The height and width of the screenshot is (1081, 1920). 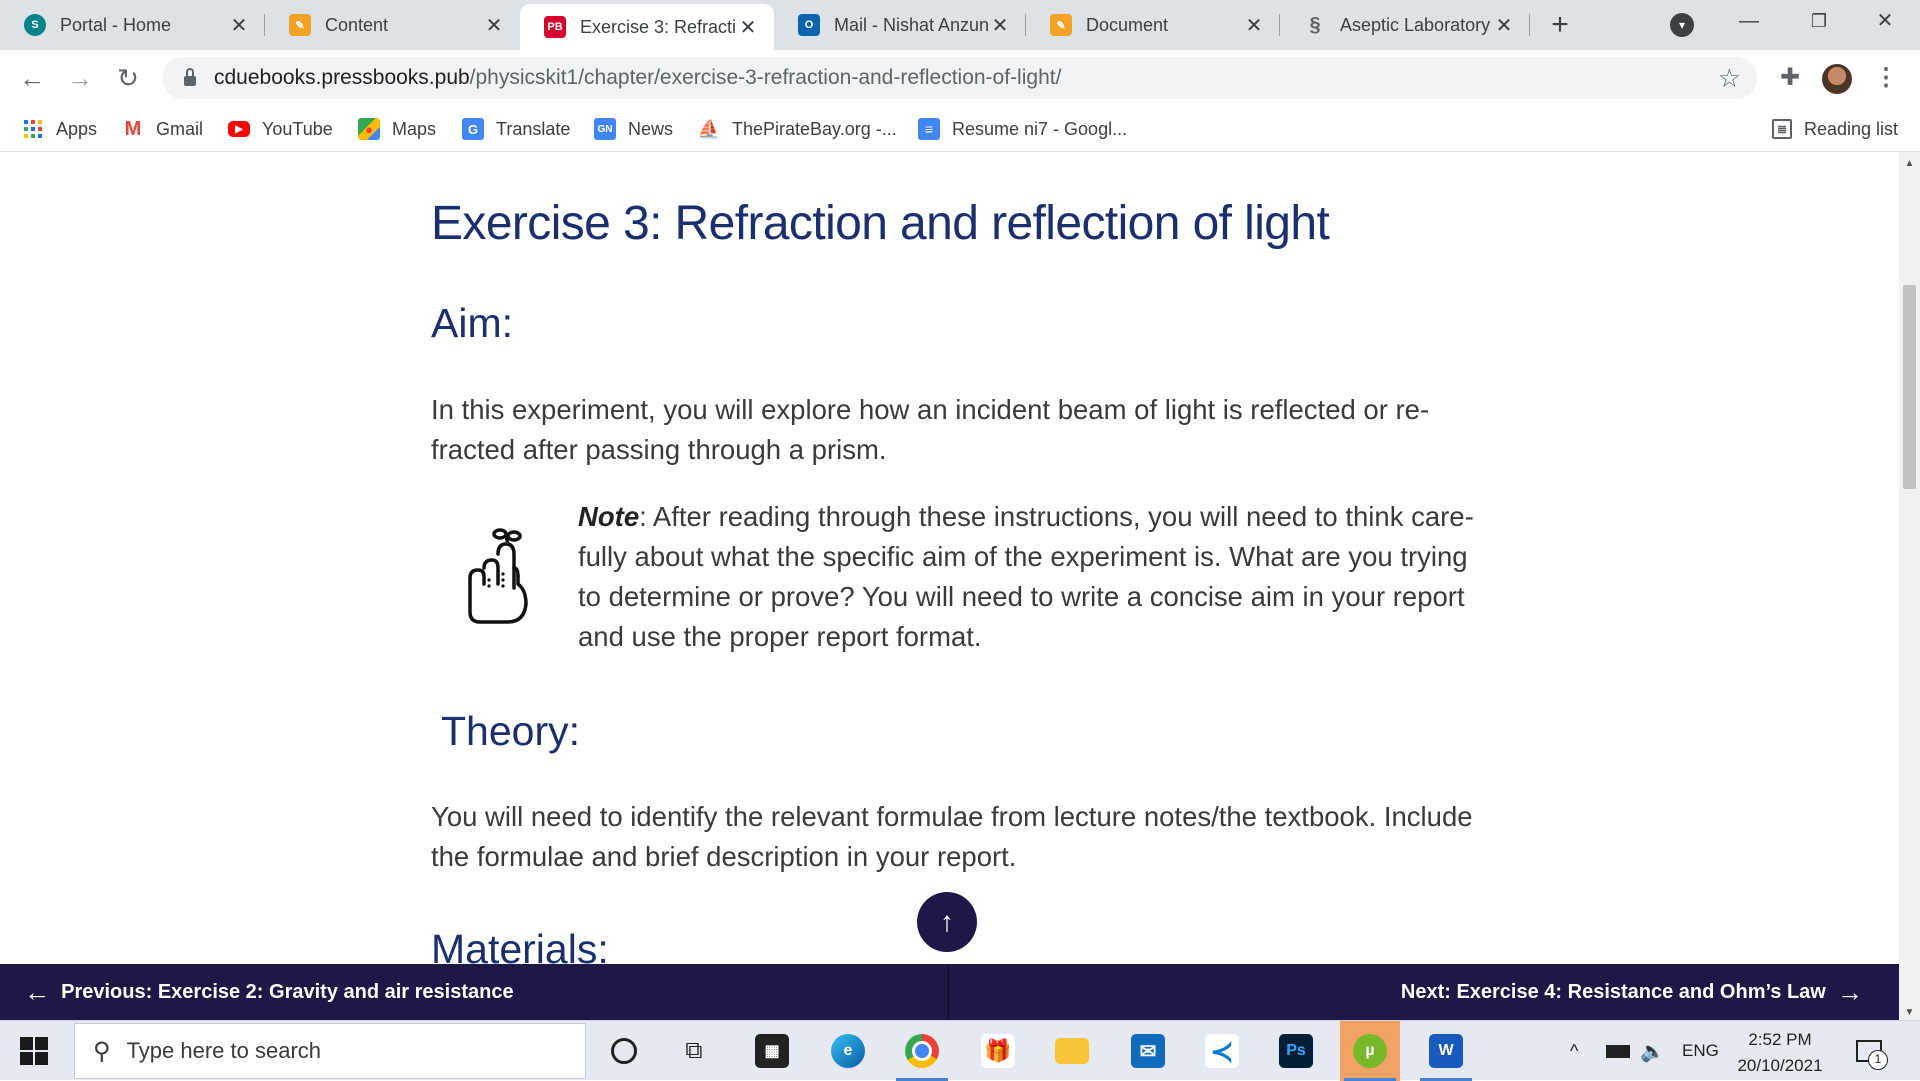 I want to click on new-tab-button: +, so click(x=1560, y=25).